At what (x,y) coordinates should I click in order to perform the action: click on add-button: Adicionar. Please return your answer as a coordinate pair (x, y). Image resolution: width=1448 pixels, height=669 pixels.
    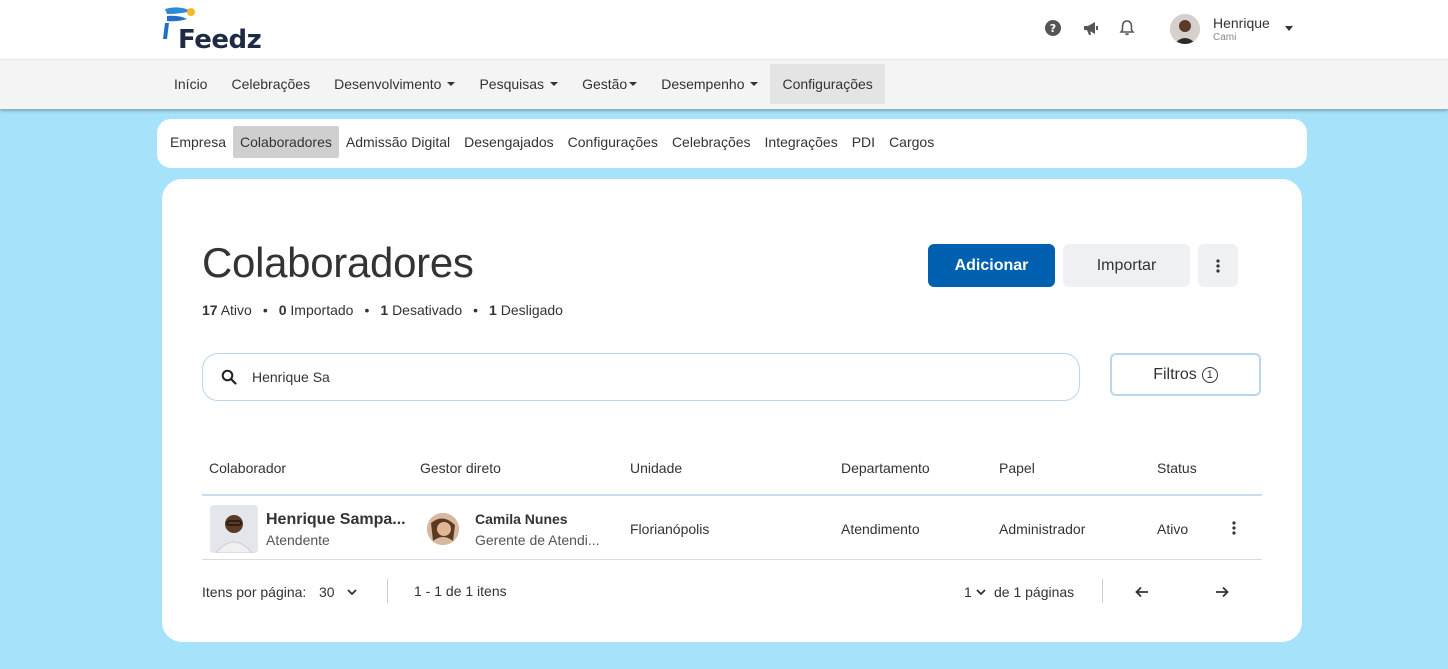
    Looking at the image, I should click on (991, 265).